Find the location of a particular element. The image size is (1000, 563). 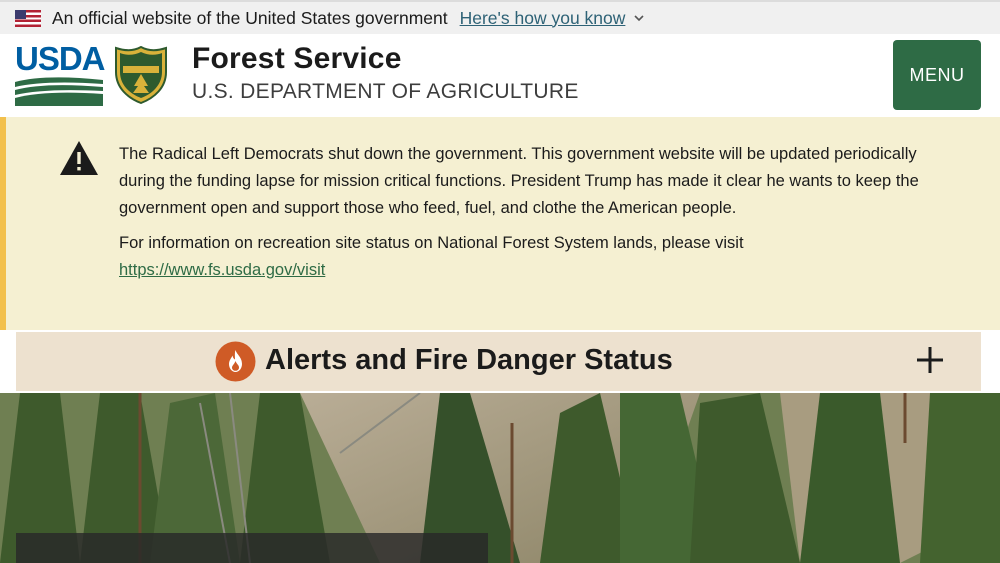

fire-icon is located at coordinates (235, 361).